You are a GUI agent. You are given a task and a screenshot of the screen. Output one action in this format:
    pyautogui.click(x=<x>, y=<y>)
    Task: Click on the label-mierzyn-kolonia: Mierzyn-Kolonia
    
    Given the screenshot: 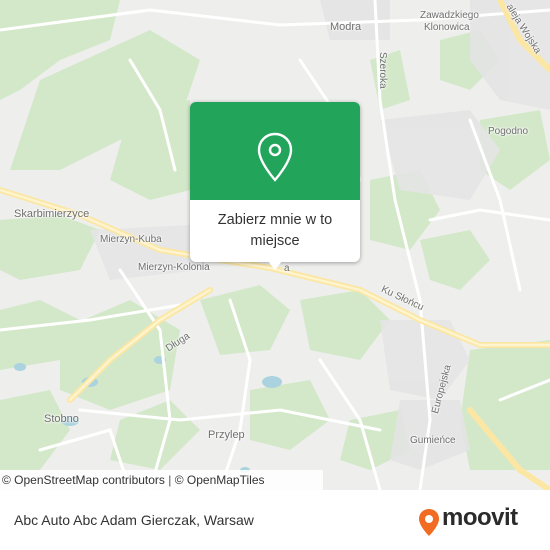 What is the action you would take?
    pyautogui.click(x=174, y=267)
    